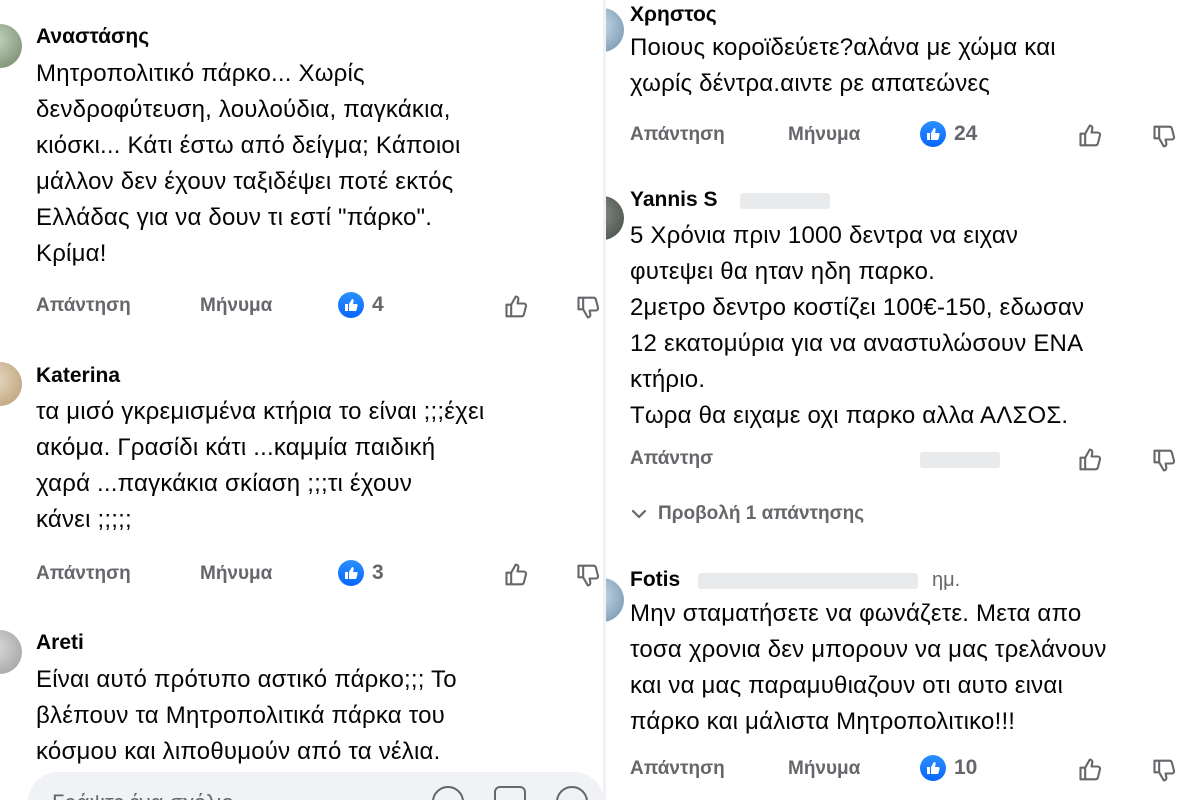  What do you see at coordinates (960, 460) in the screenshot?
I see `redacted-actions-block` at bounding box center [960, 460].